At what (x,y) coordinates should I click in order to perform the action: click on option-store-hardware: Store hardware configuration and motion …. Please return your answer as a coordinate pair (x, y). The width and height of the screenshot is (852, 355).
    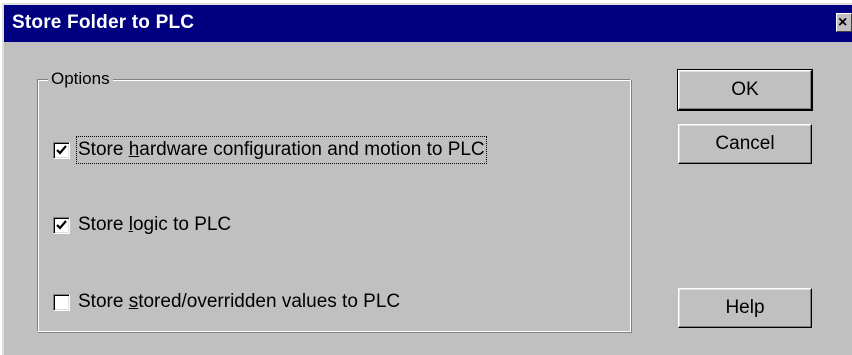
    Looking at the image, I should click on (270, 150).